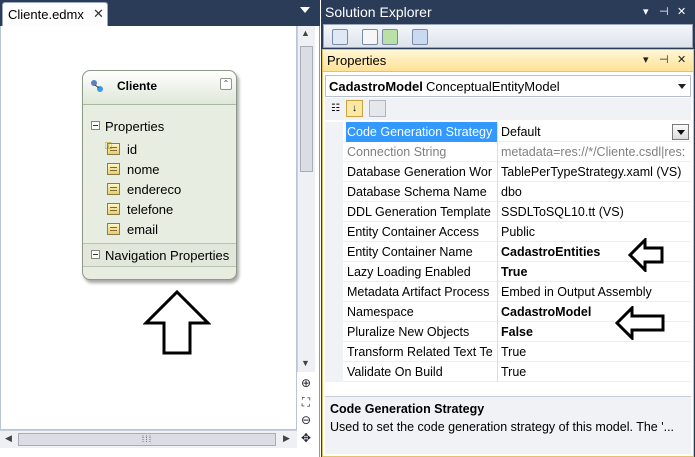 This screenshot has width=695, height=457. What do you see at coordinates (226, 84) in the screenshot?
I see `collapse-icon: ⌃` at bounding box center [226, 84].